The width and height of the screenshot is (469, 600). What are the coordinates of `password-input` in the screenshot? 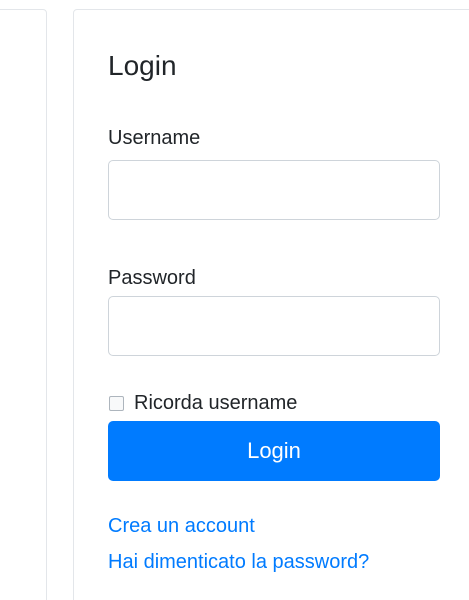 It's located at (274, 326).